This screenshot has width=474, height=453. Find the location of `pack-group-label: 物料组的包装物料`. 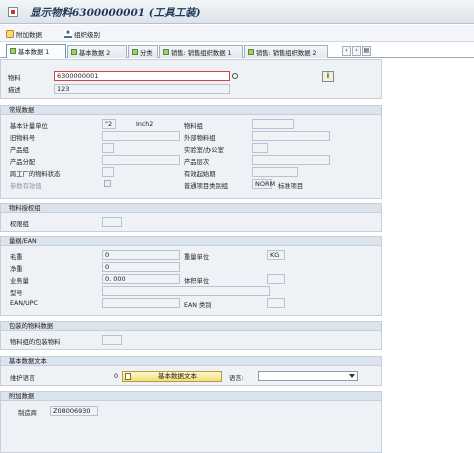

pack-group-label: 物料组的包装物料 is located at coordinates (35, 342).